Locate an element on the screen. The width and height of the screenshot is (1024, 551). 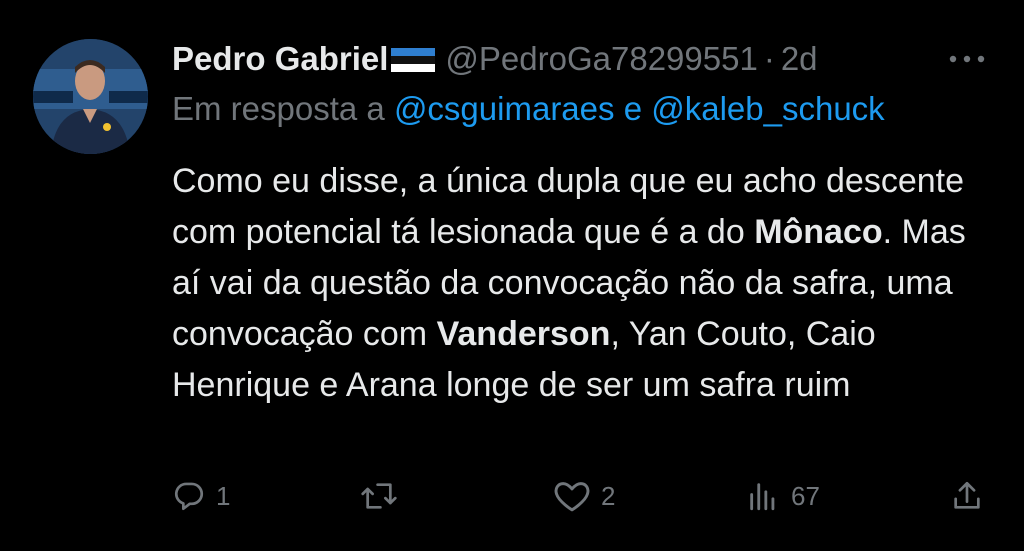
tweet-header: Pedro Gabriel @PedroGa78299551 · 2d is located at coordinates (495, 59).